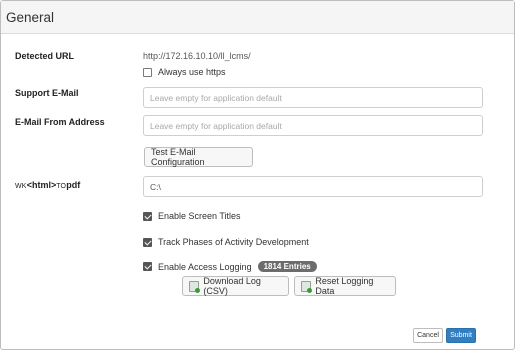  What do you see at coordinates (147, 216) in the screenshot?
I see `enable-screen-titles-checkbox` at bounding box center [147, 216].